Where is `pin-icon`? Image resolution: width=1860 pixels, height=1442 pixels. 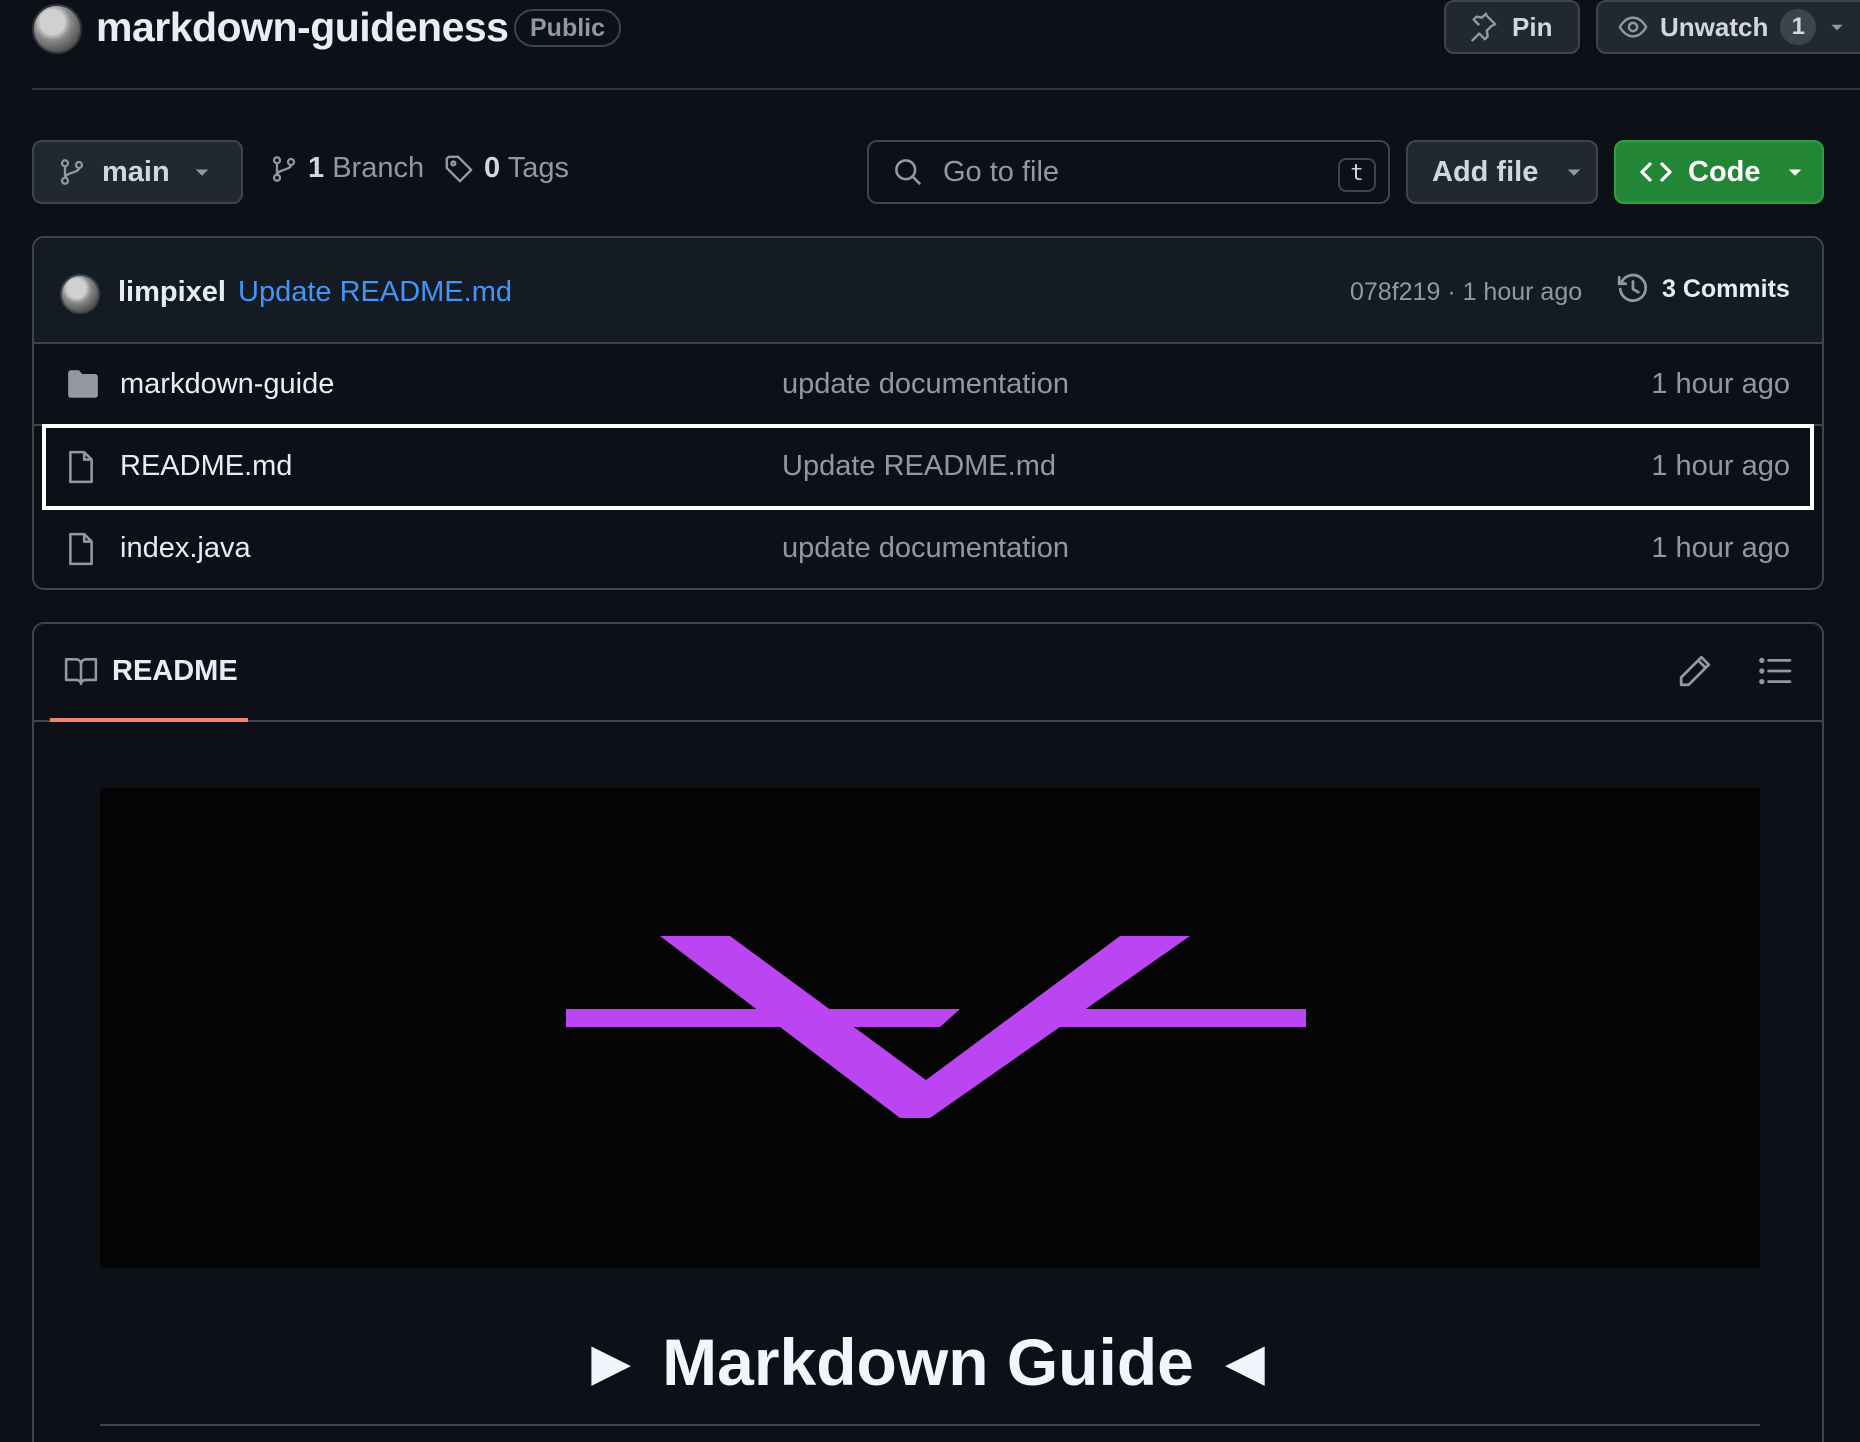
pin-icon is located at coordinates (1483, 27).